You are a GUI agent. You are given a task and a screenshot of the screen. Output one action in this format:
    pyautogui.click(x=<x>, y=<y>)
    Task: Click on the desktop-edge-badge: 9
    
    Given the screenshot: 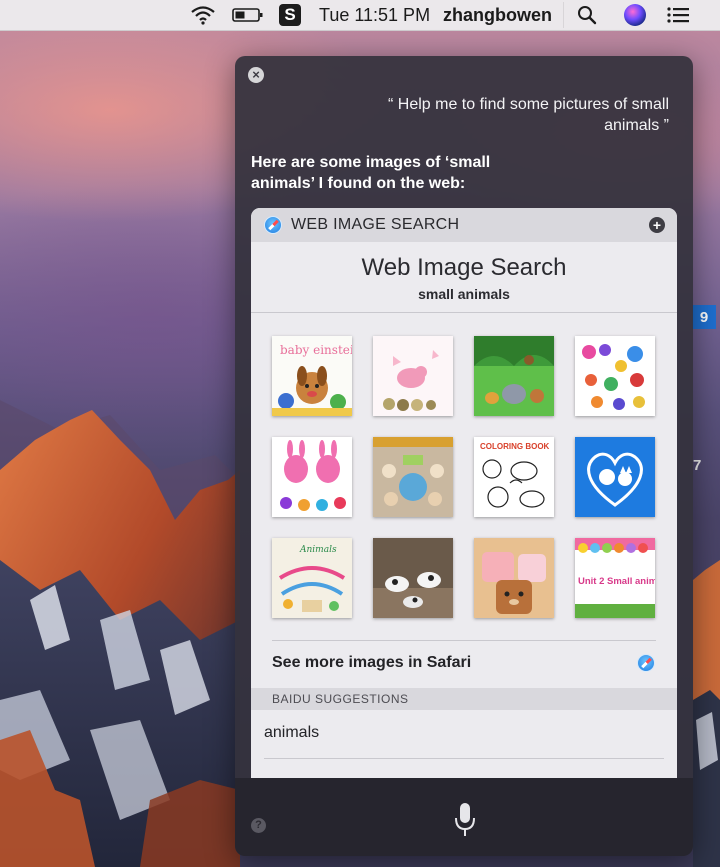 What is the action you would take?
    pyautogui.click(x=704, y=317)
    